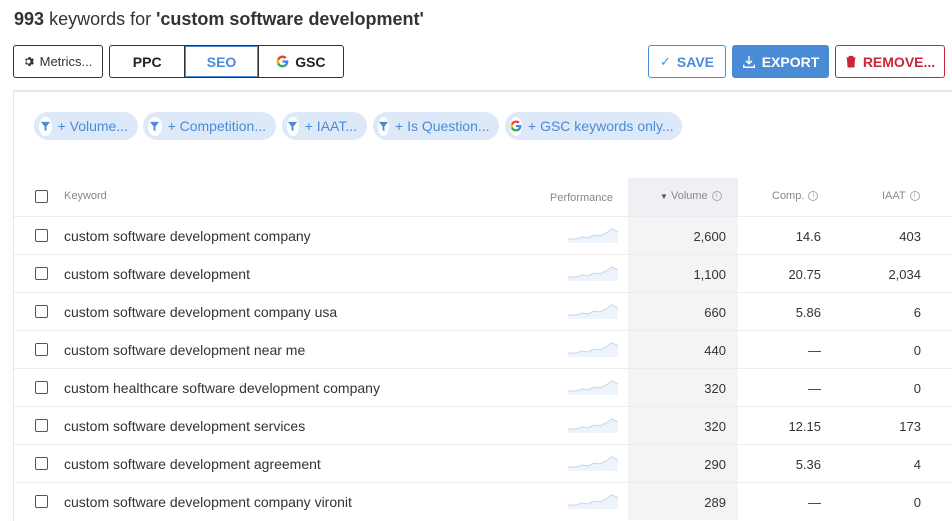 The height and width of the screenshot is (521, 952). I want to click on keyword-cell: custom software development company usa, so click(200, 312).